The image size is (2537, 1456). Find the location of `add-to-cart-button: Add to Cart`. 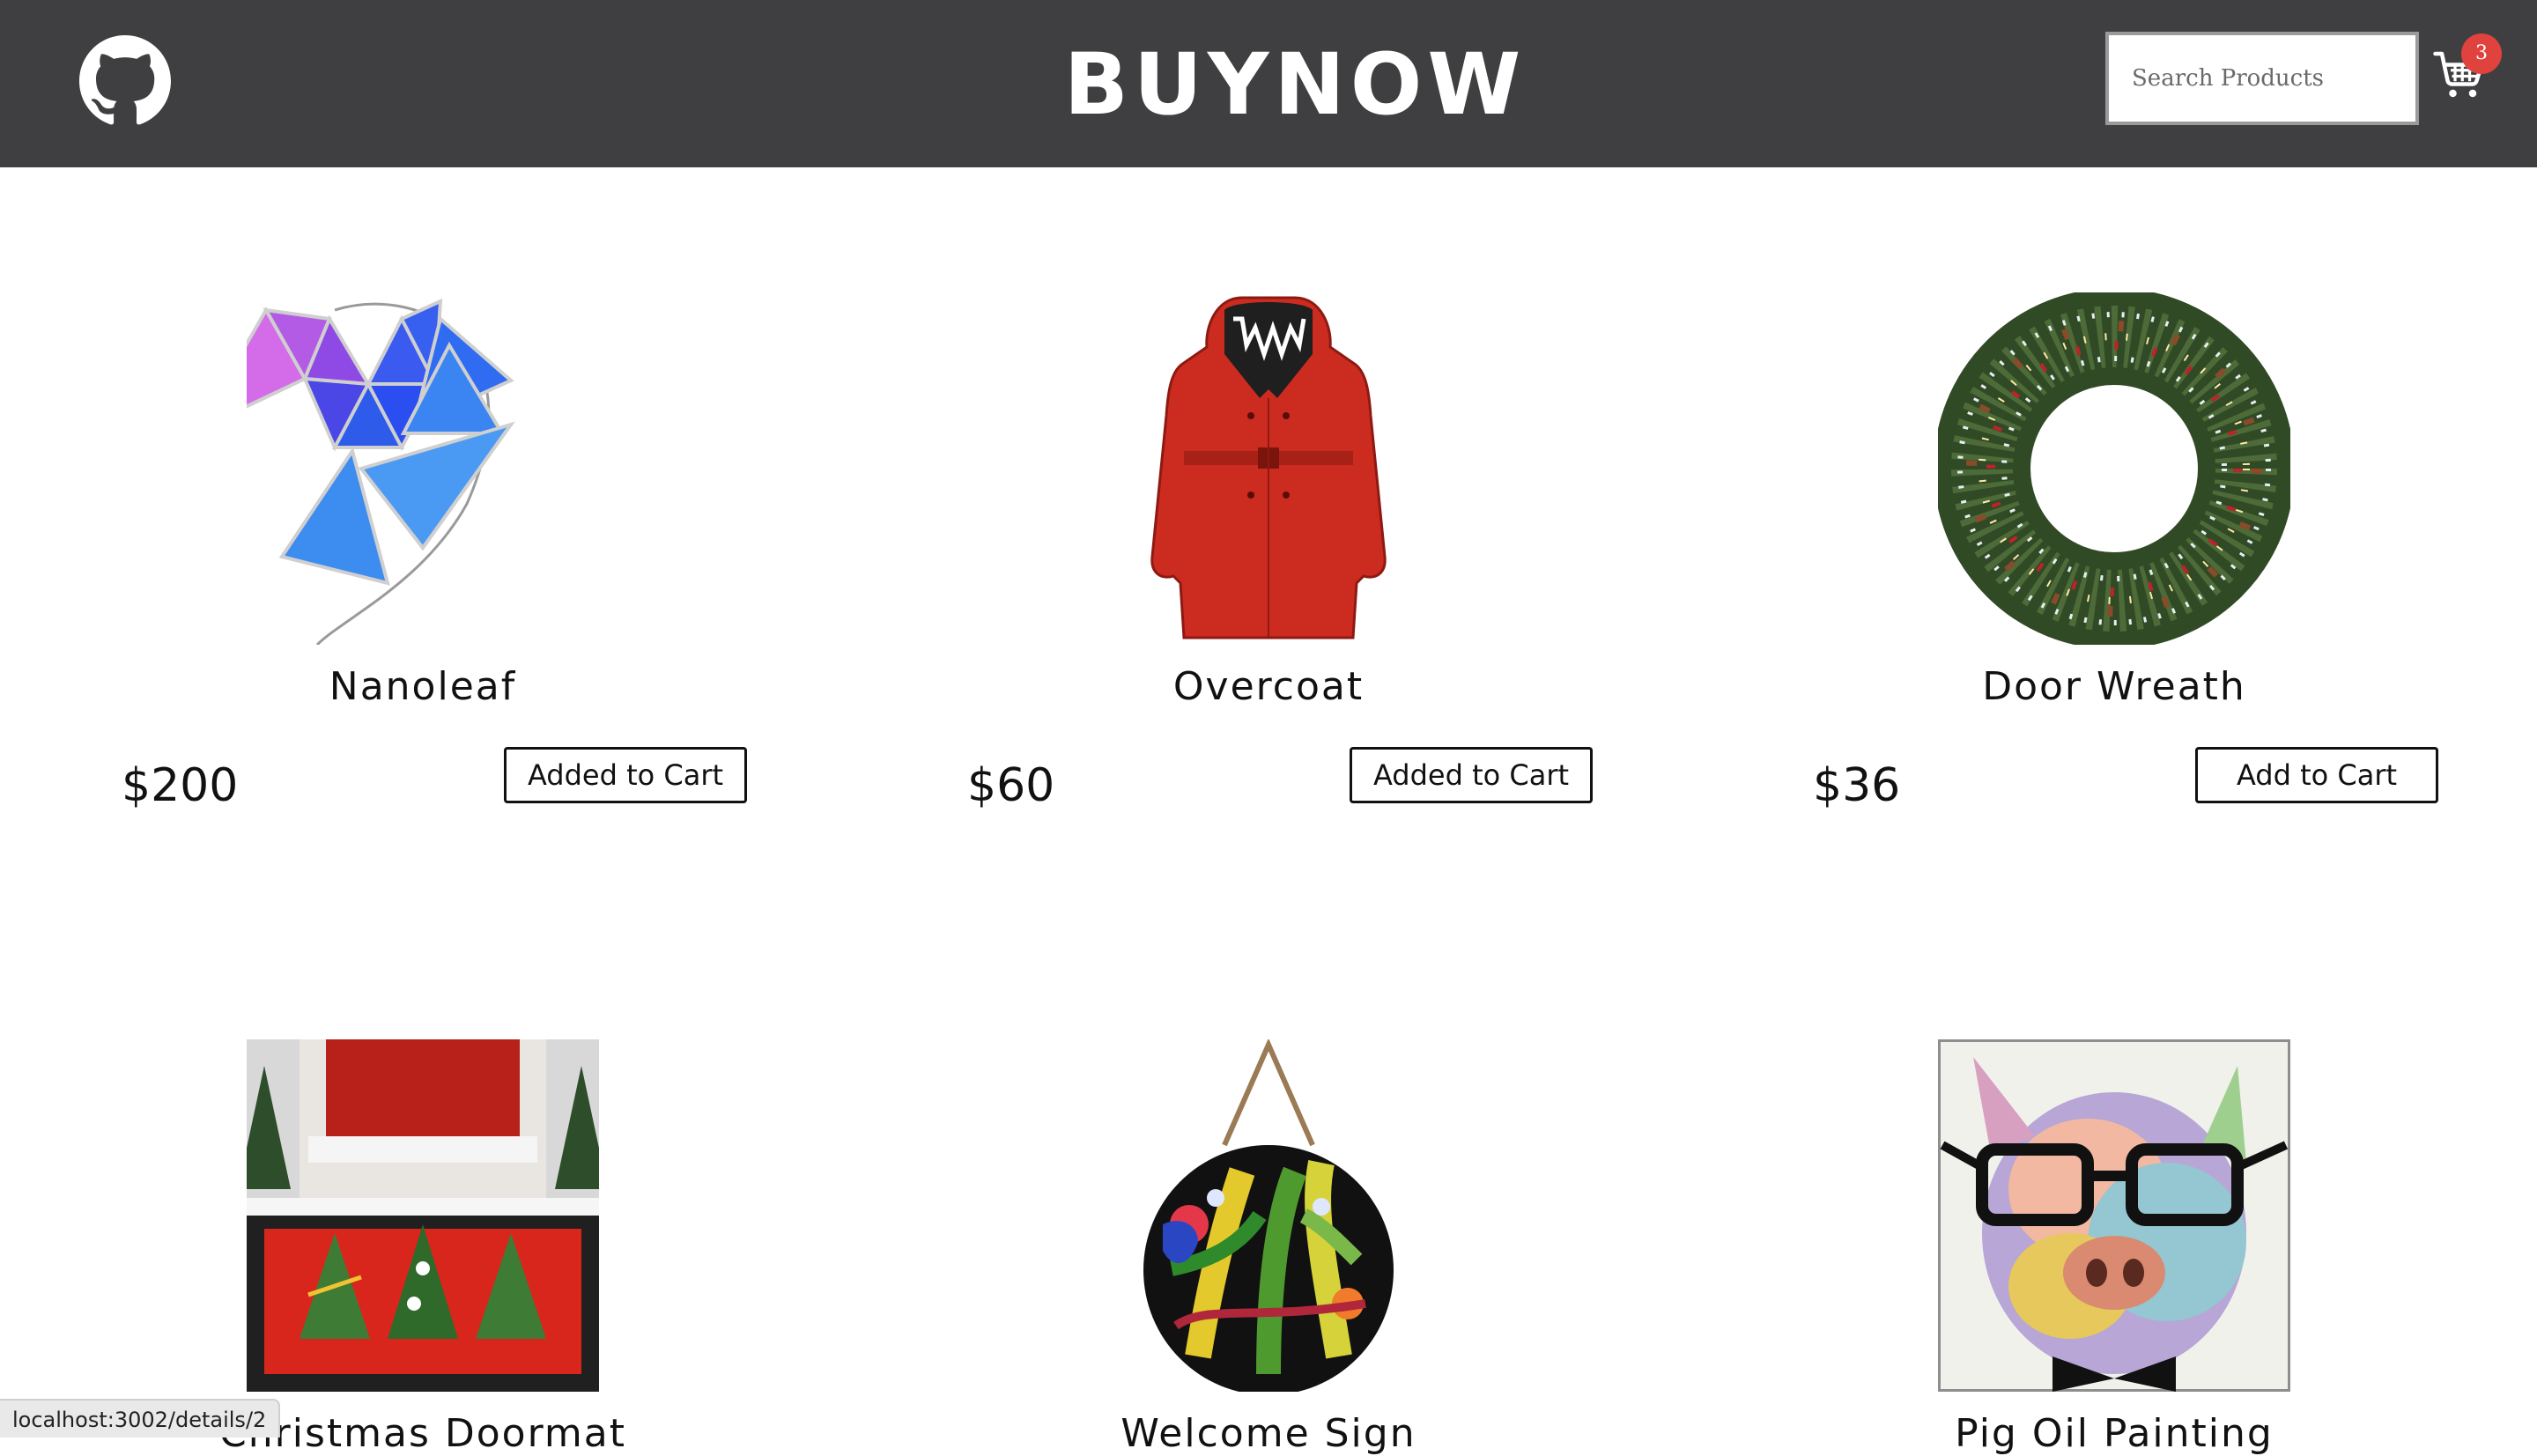

add-to-cart-button: Add to Cart is located at coordinates (2316, 775).